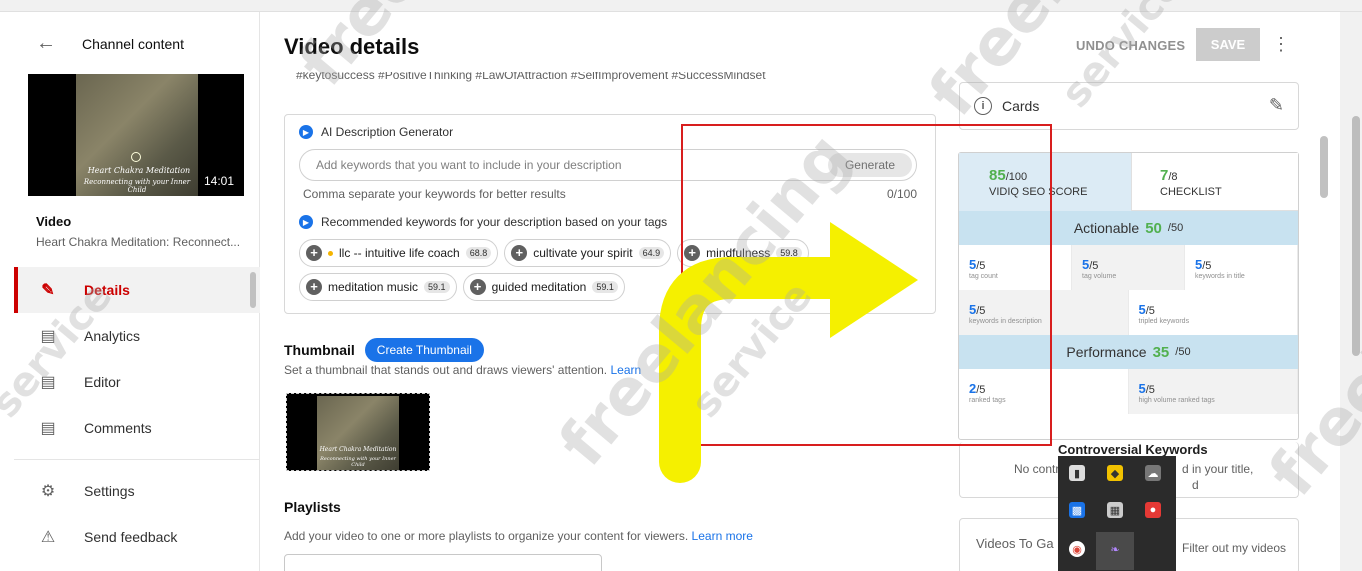 The width and height of the screenshot is (1362, 571). Describe the element at coordinates (1130, 45) in the screenshot. I see `undo-changes-button: UNDO CHANGES` at that location.